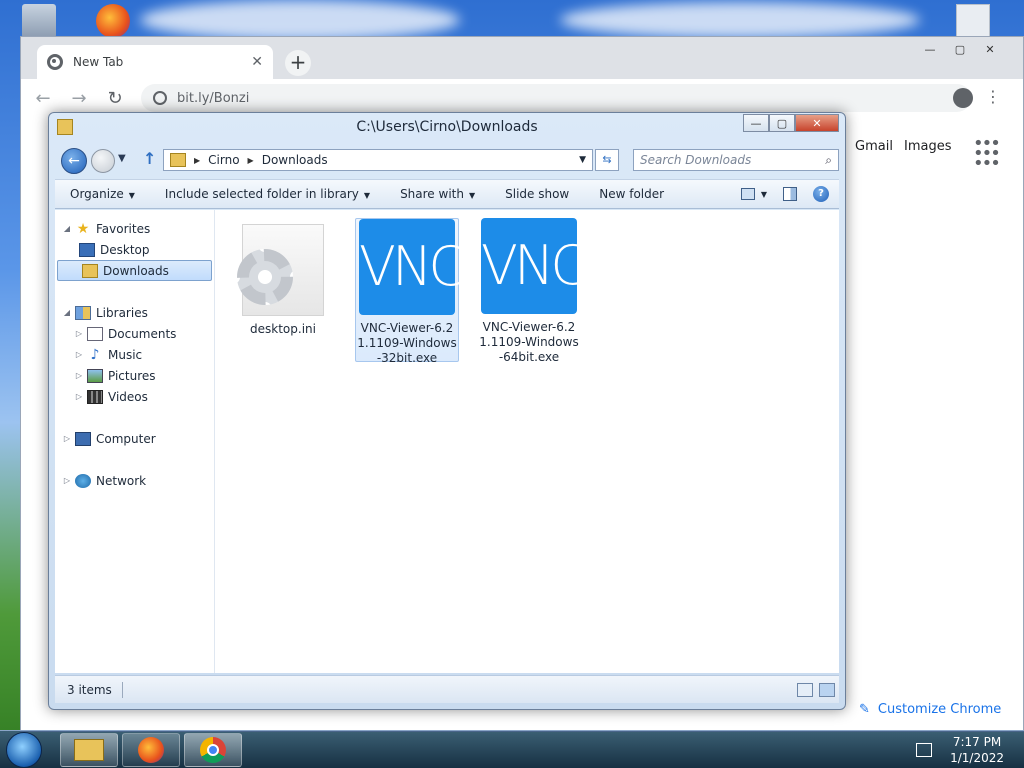 This screenshot has width=1024, height=768. Describe the element at coordinates (43, 98) in the screenshot. I see `back-arrow-icon: ←` at that location.